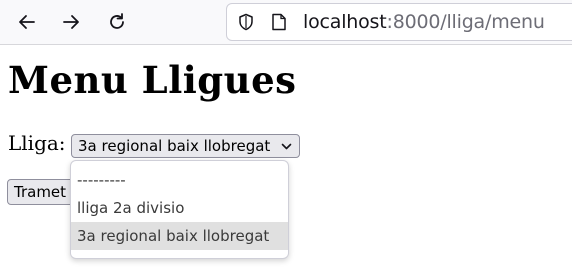 Image resolution: width=572 pixels, height=279 pixels. Describe the element at coordinates (179, 180) in the screenshot. I see `dropdown-option: ---------` at that location.